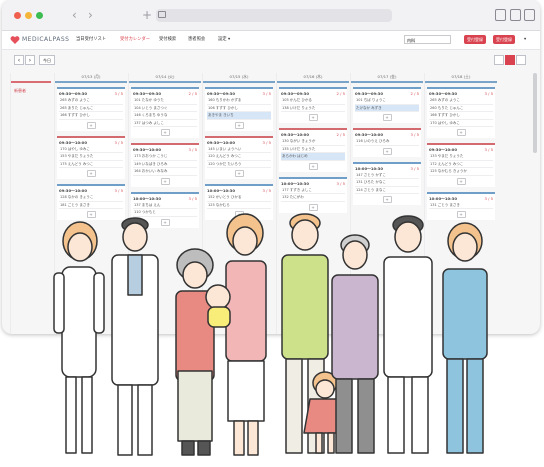 This screenshot has width=544, height=467. I want to click on close-window-icon, so click(17, 15).